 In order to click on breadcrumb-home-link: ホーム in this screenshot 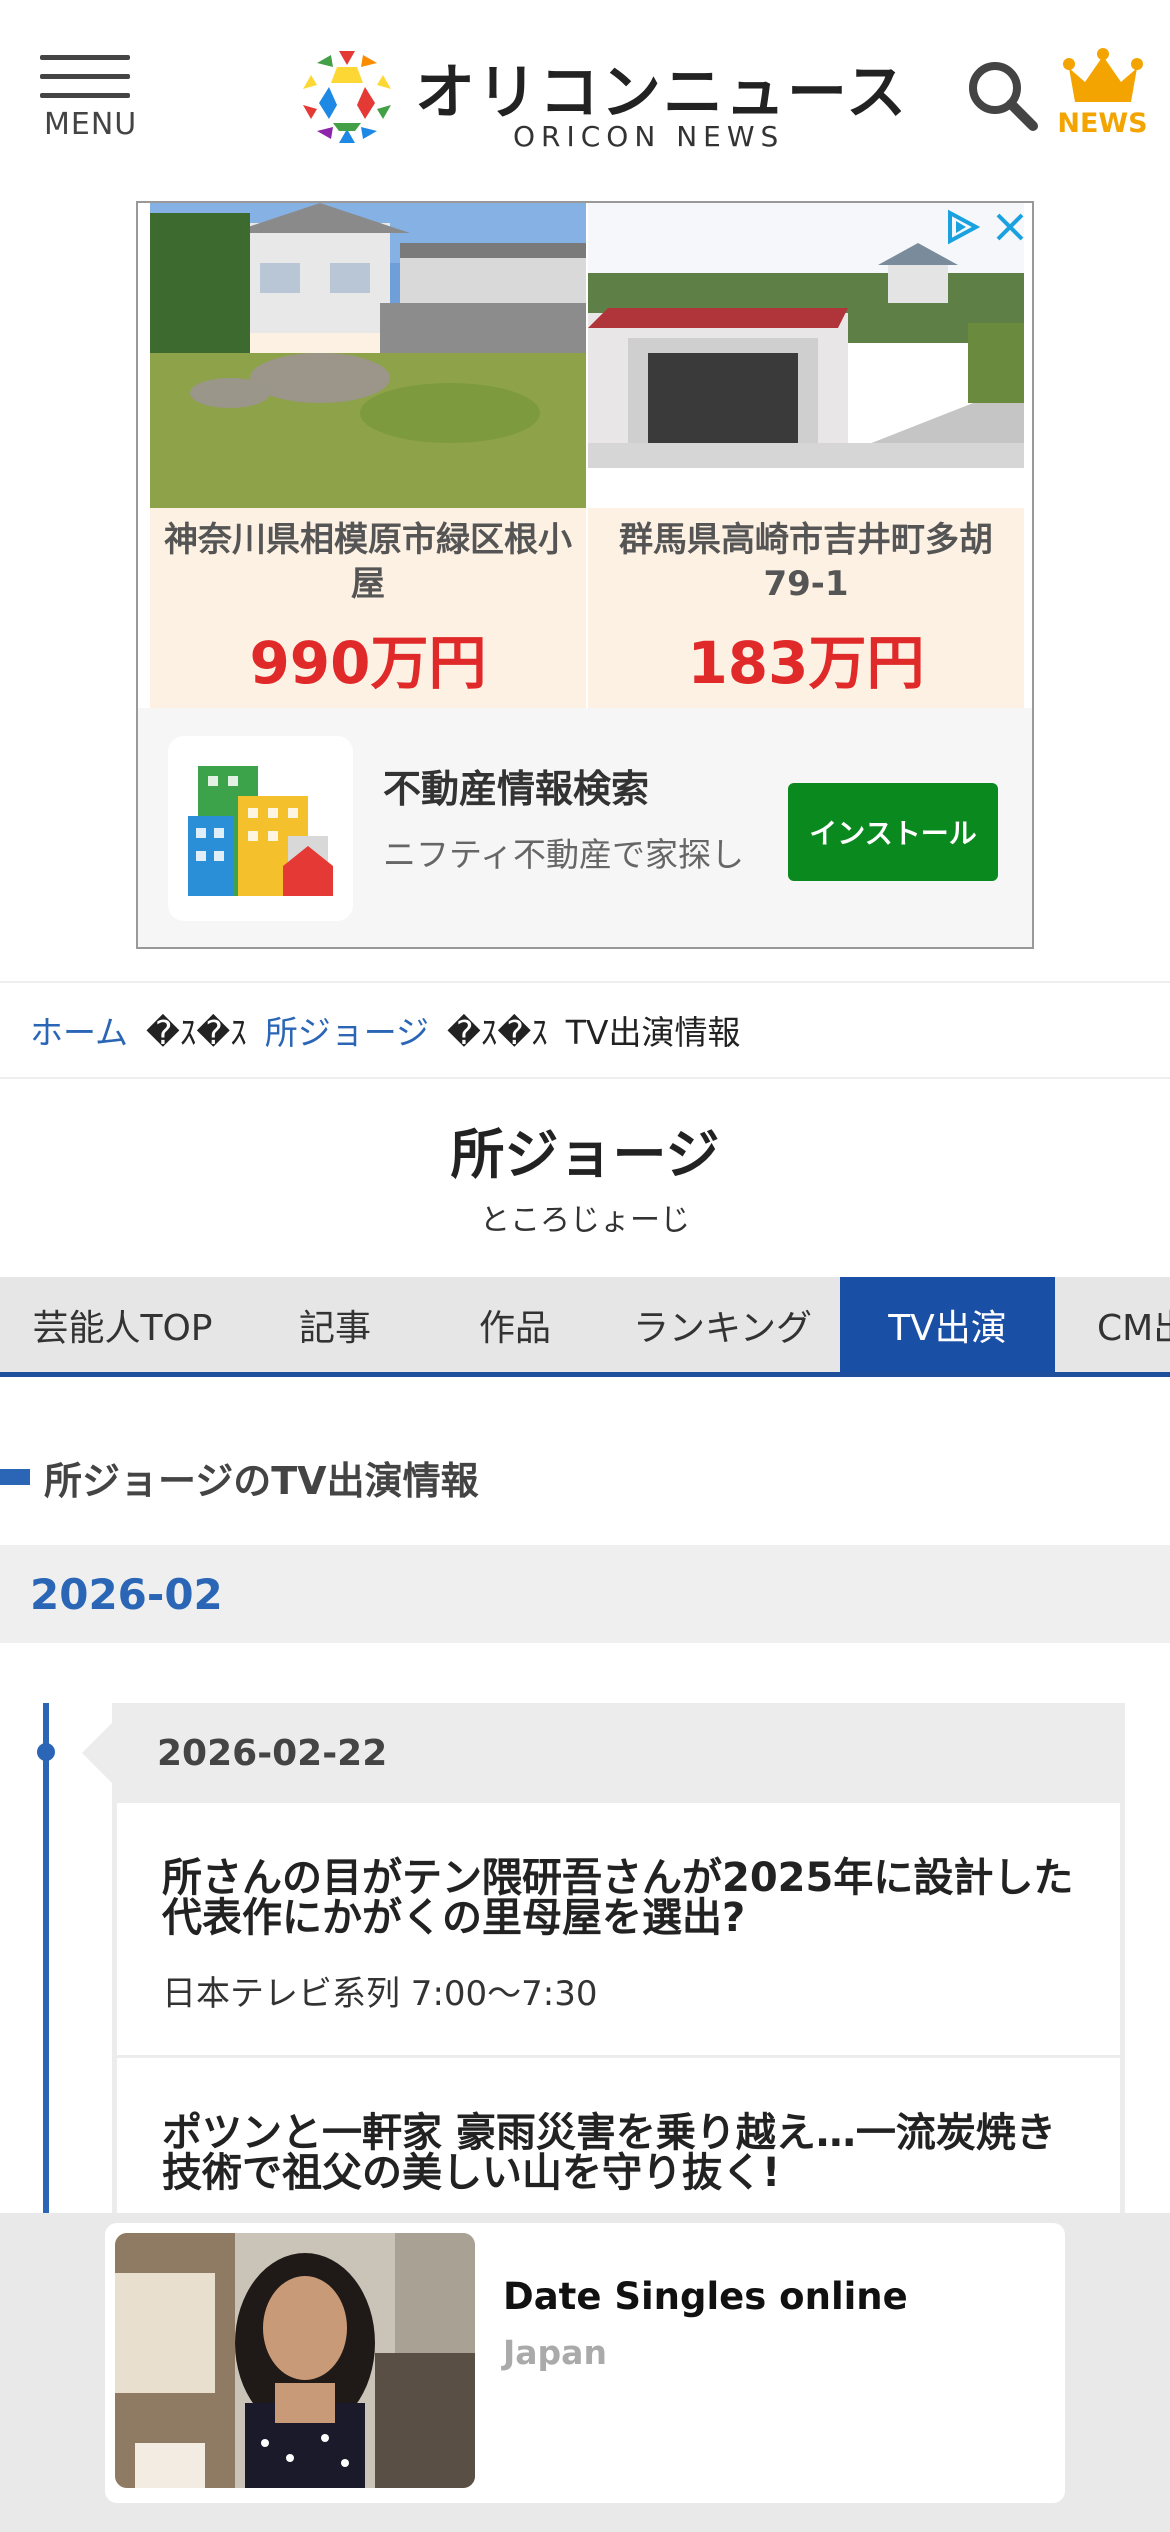, I will do `click(79, 1030)`.